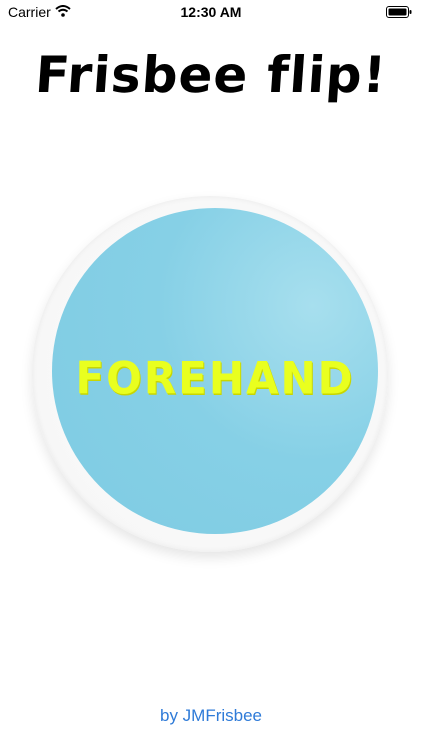  I want to click on status-bar: Carrier 12:30 AM, so click(211, 12).